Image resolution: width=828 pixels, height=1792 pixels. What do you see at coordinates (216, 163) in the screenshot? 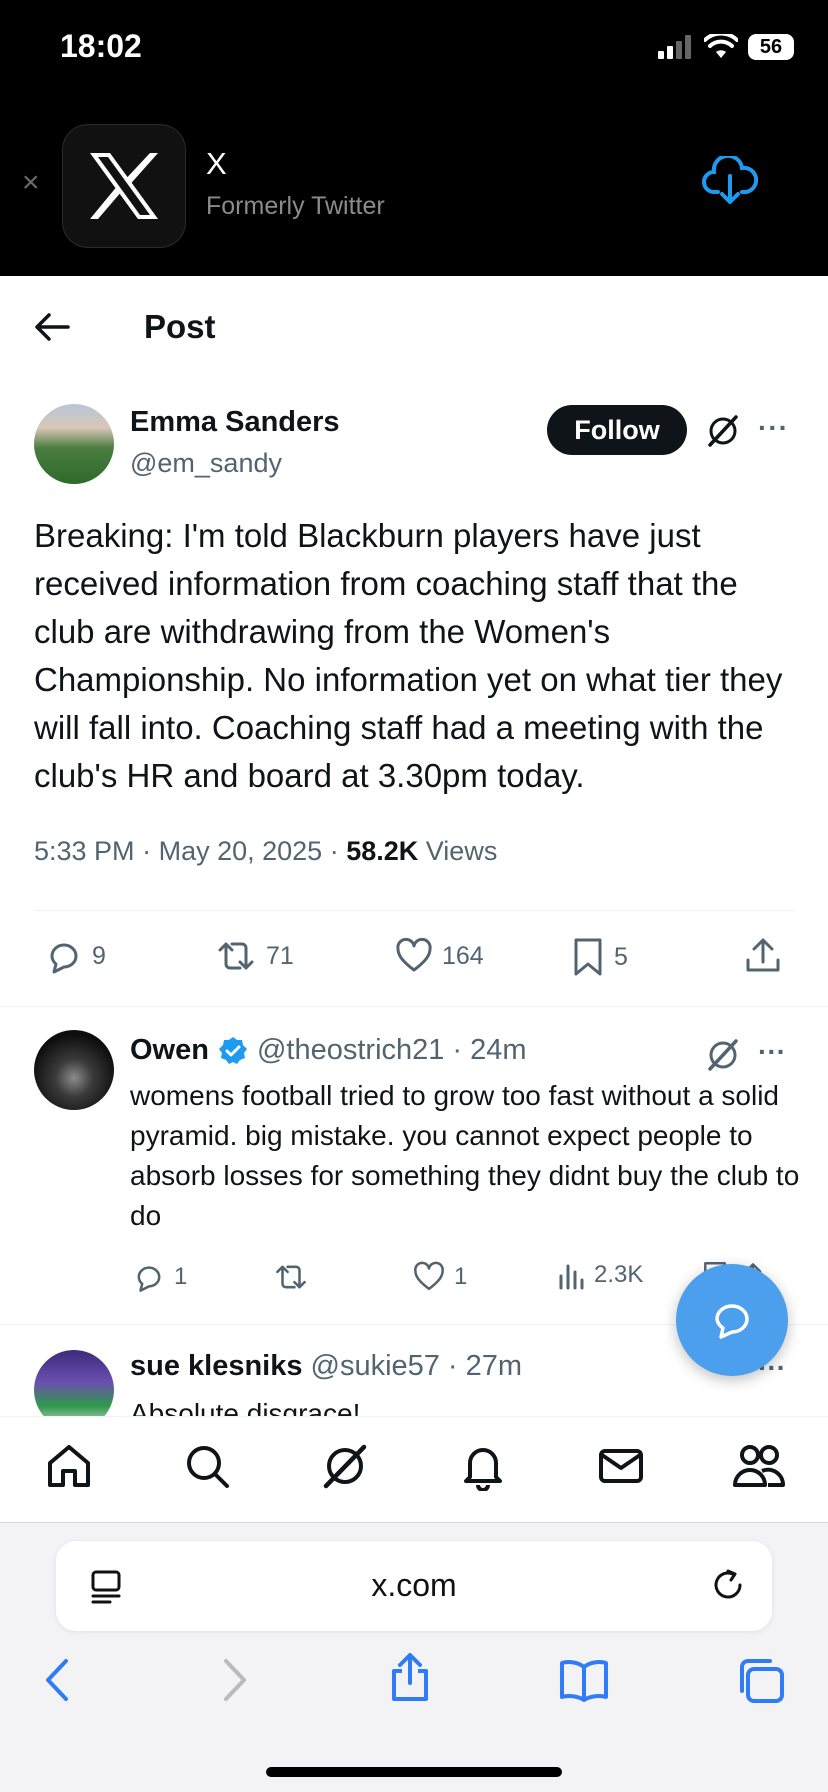
I see `banner-app-name: X` at bounding box center [216, 163].